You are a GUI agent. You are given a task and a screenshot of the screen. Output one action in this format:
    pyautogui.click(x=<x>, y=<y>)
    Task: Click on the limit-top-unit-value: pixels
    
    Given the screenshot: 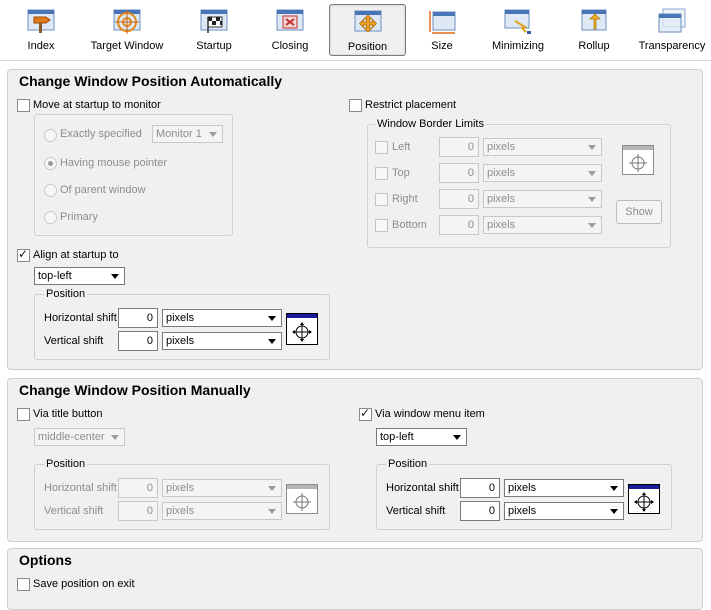 What is the action you would take?
    pyautogui.click(x=501, y=173)
    